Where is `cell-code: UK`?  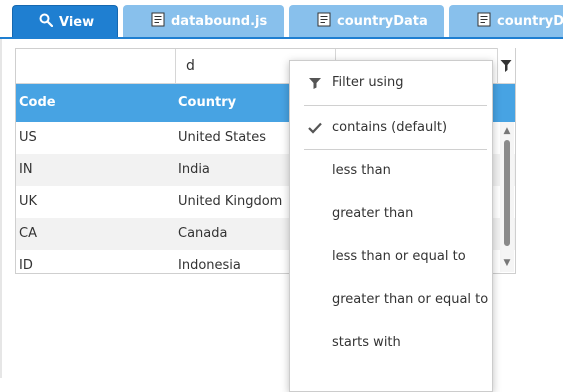
cell-code: UK is located at coordinates (28, 201).